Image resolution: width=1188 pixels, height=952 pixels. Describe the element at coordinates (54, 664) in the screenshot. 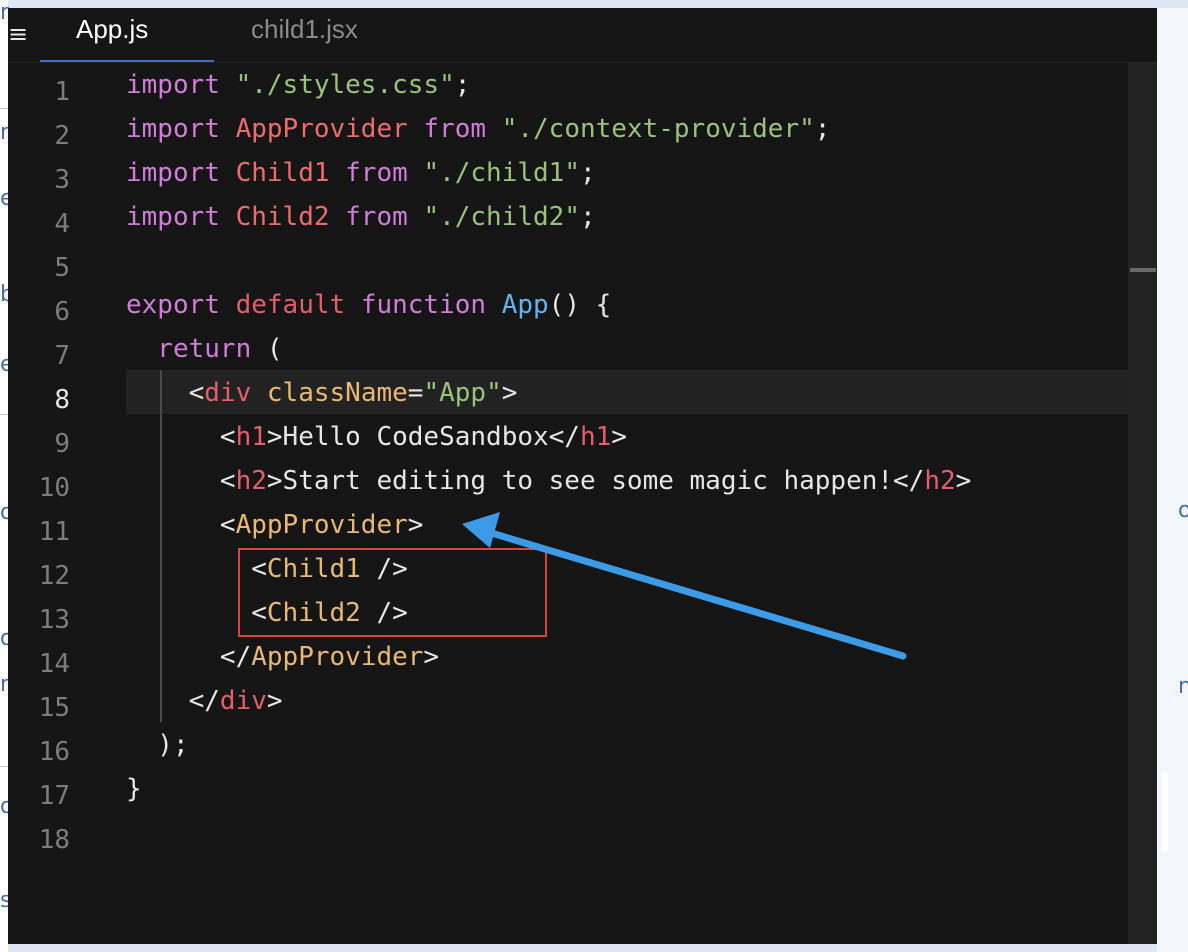

I see `line-number: 14` at that location.